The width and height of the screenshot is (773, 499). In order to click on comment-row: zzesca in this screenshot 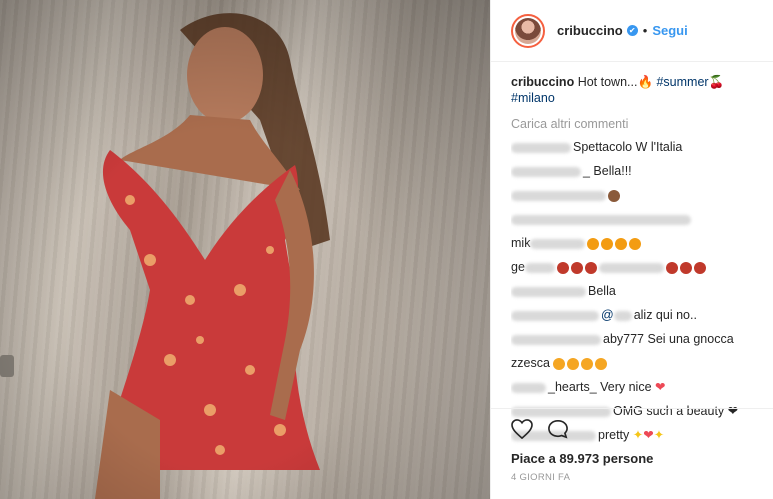, I will do `click(637, 363)`.